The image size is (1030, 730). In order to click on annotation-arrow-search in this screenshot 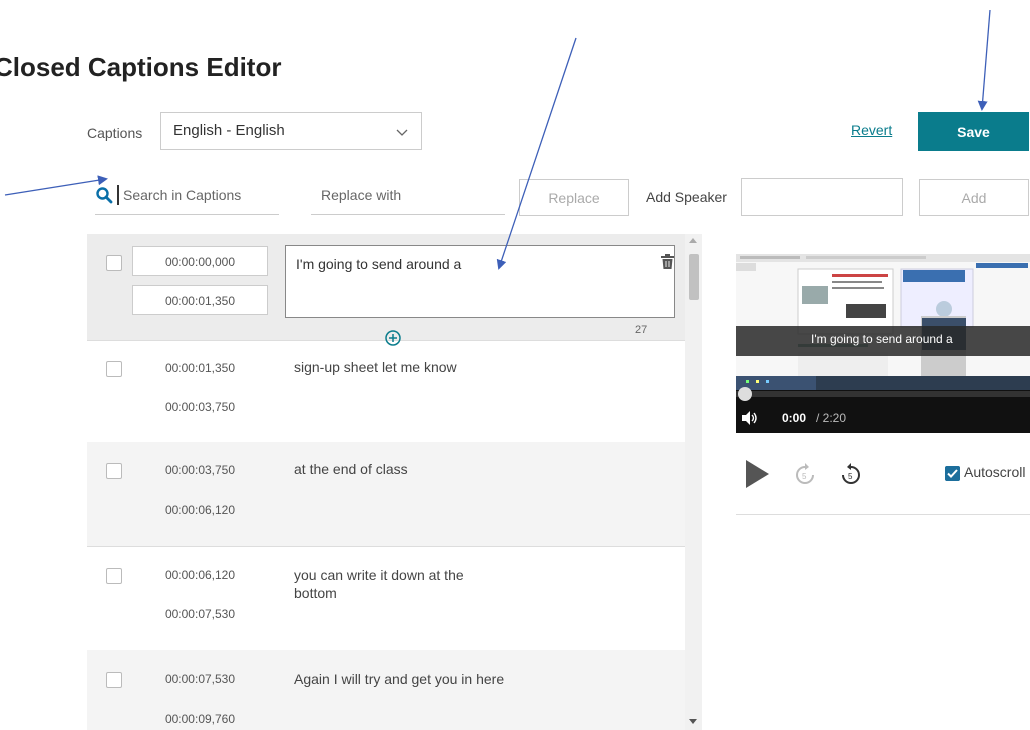, I will do `click(56, 185)`.